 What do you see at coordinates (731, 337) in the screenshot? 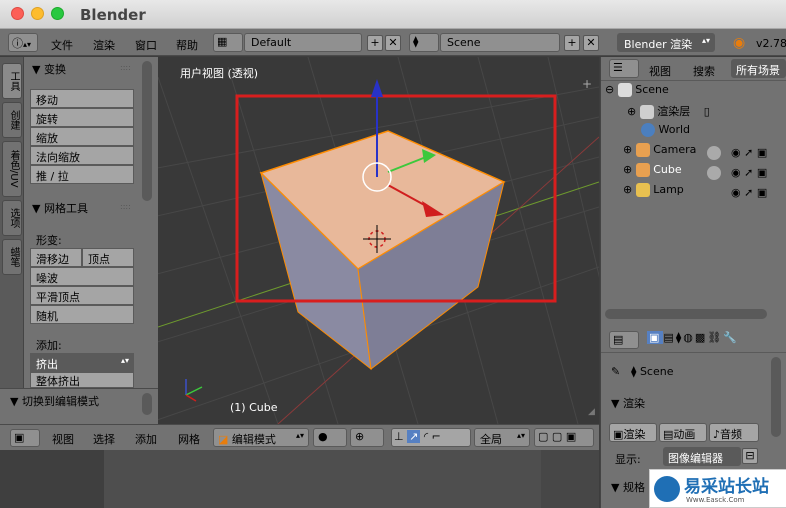
I see `modifier-context-icon: 🔧` at bounding box center [731, 337].